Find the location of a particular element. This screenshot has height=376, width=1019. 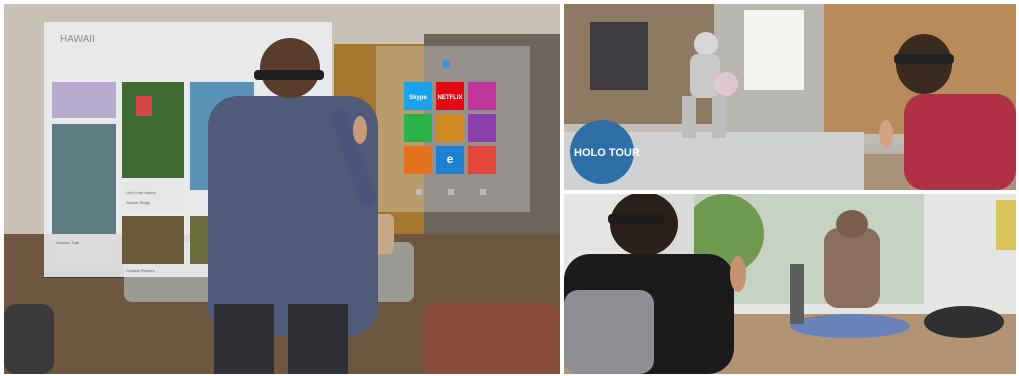

ottoman is located at coordinates (492, 339).